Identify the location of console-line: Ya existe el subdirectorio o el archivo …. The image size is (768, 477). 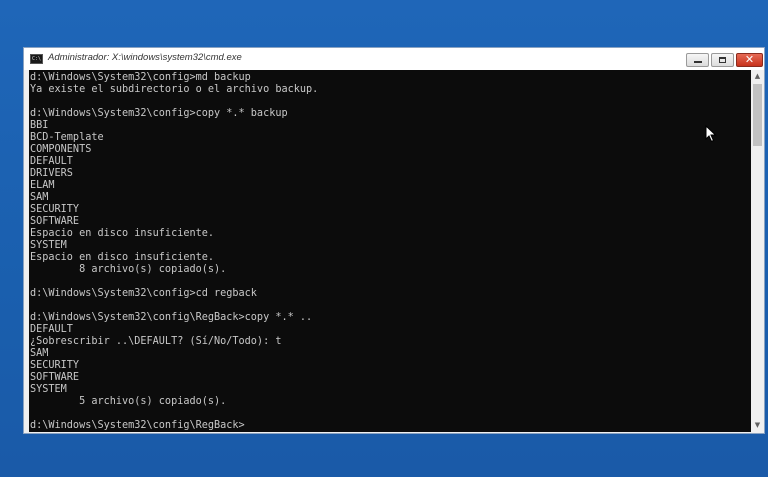
(174, 89).